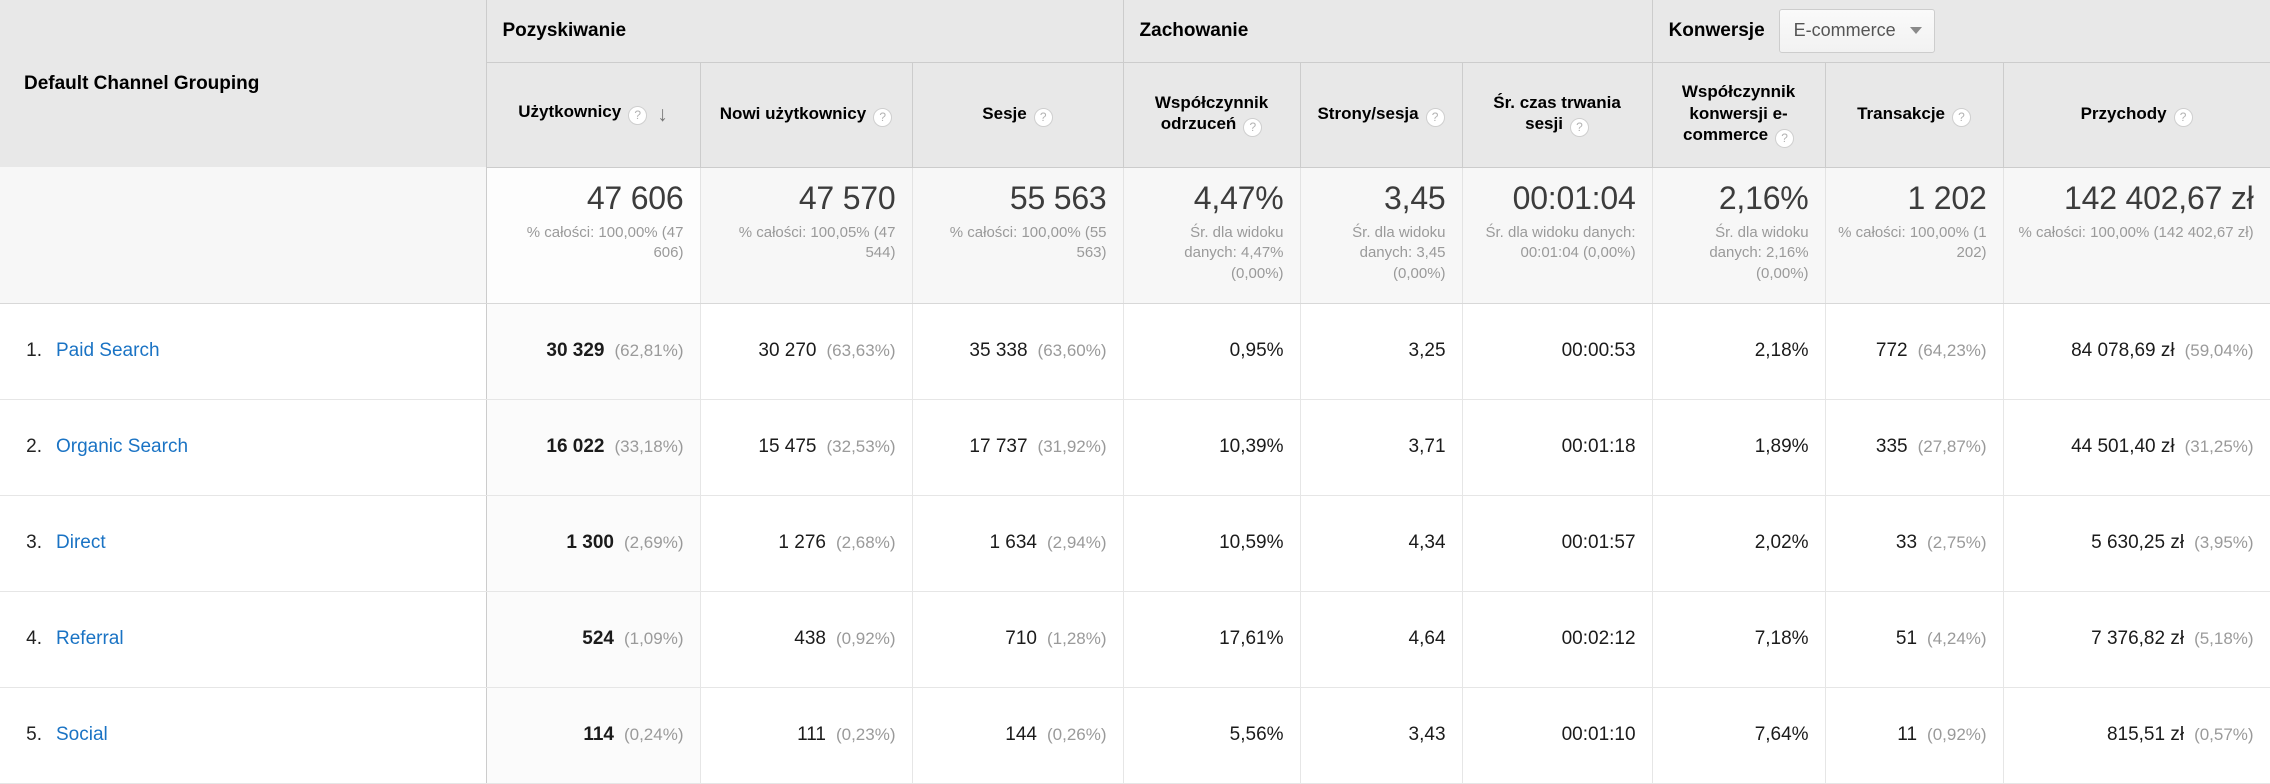 This screenshot has width=2270, height=784. I want to click on column-header-ecommerce-conversion-rate: Współczynnik konwersji e-commerce?, so click(1739, 115).